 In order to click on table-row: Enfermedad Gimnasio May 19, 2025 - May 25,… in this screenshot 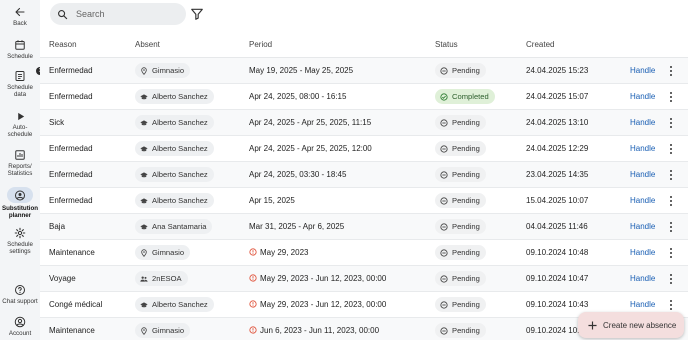, I will do `click(364, 71)`.